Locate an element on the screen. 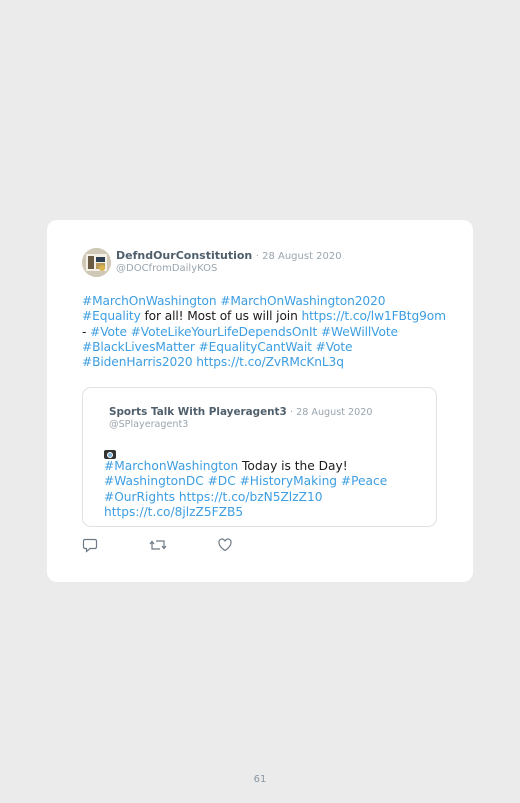 This screenshot has height=803, width=520. quoted-date: · 28 August 2020 is located at coordinates (331, 412).